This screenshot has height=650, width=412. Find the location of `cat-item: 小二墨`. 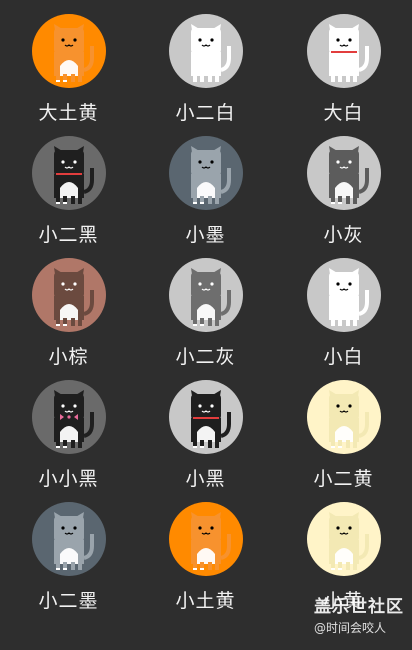

cat-item: 小二墨 is located at coordinates (68, 558).